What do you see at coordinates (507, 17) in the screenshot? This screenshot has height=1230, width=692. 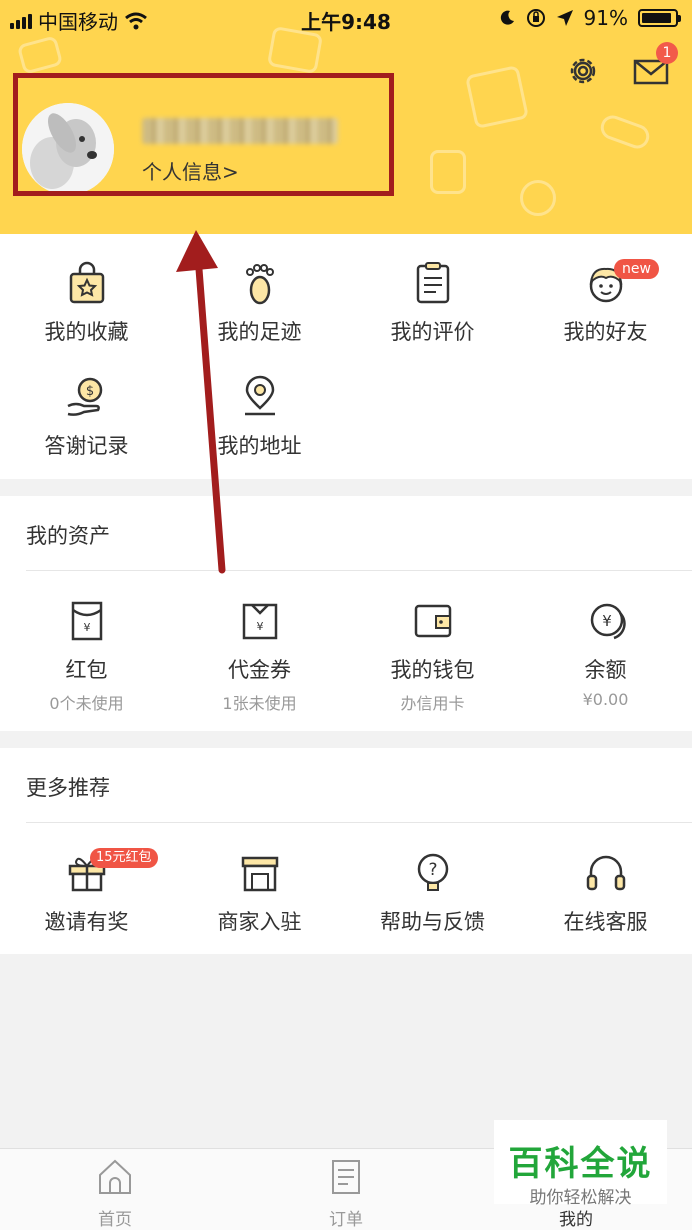 I see `moon-icon` at bounding box center [507, 17].